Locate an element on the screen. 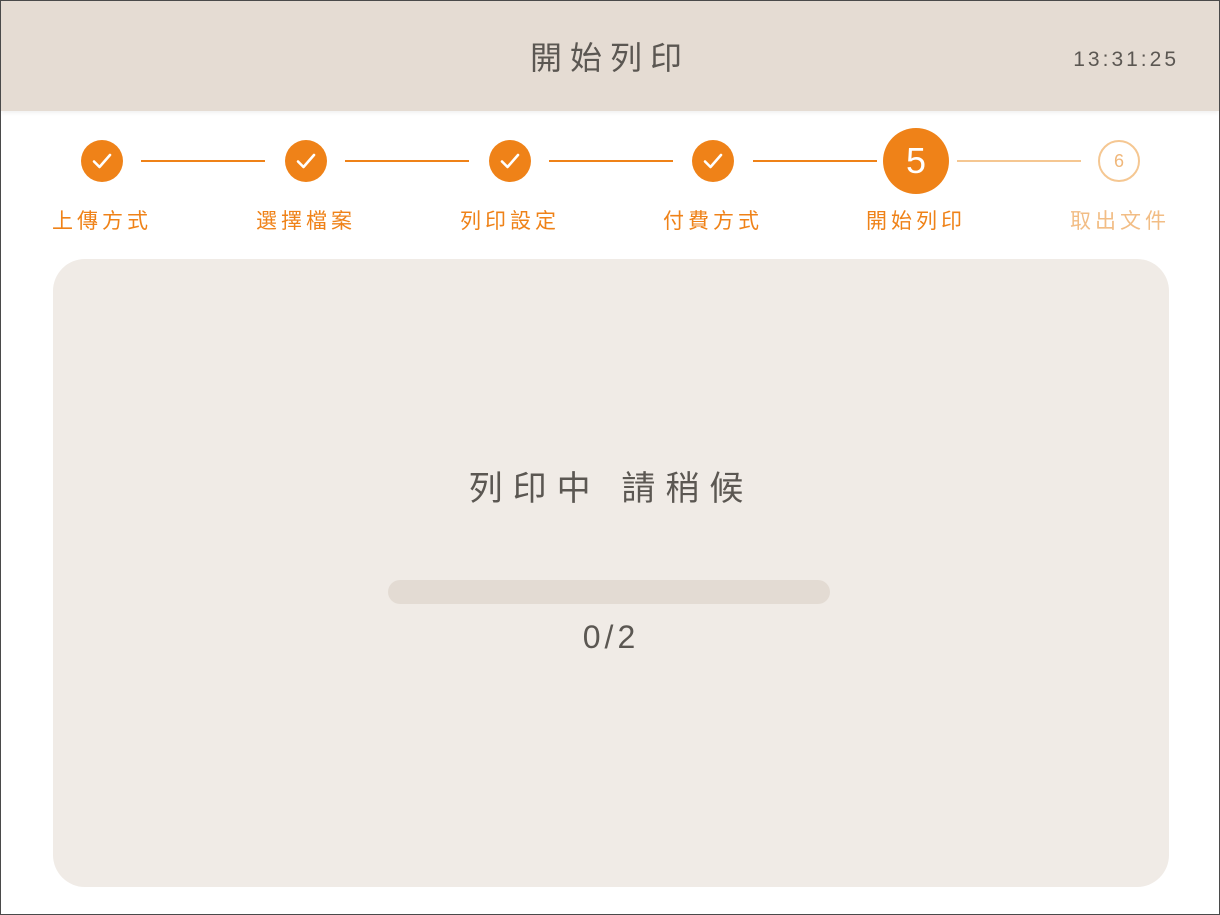 The image size is (1220, 915). step-4-complete-icon is located at coordinates (713, 161).